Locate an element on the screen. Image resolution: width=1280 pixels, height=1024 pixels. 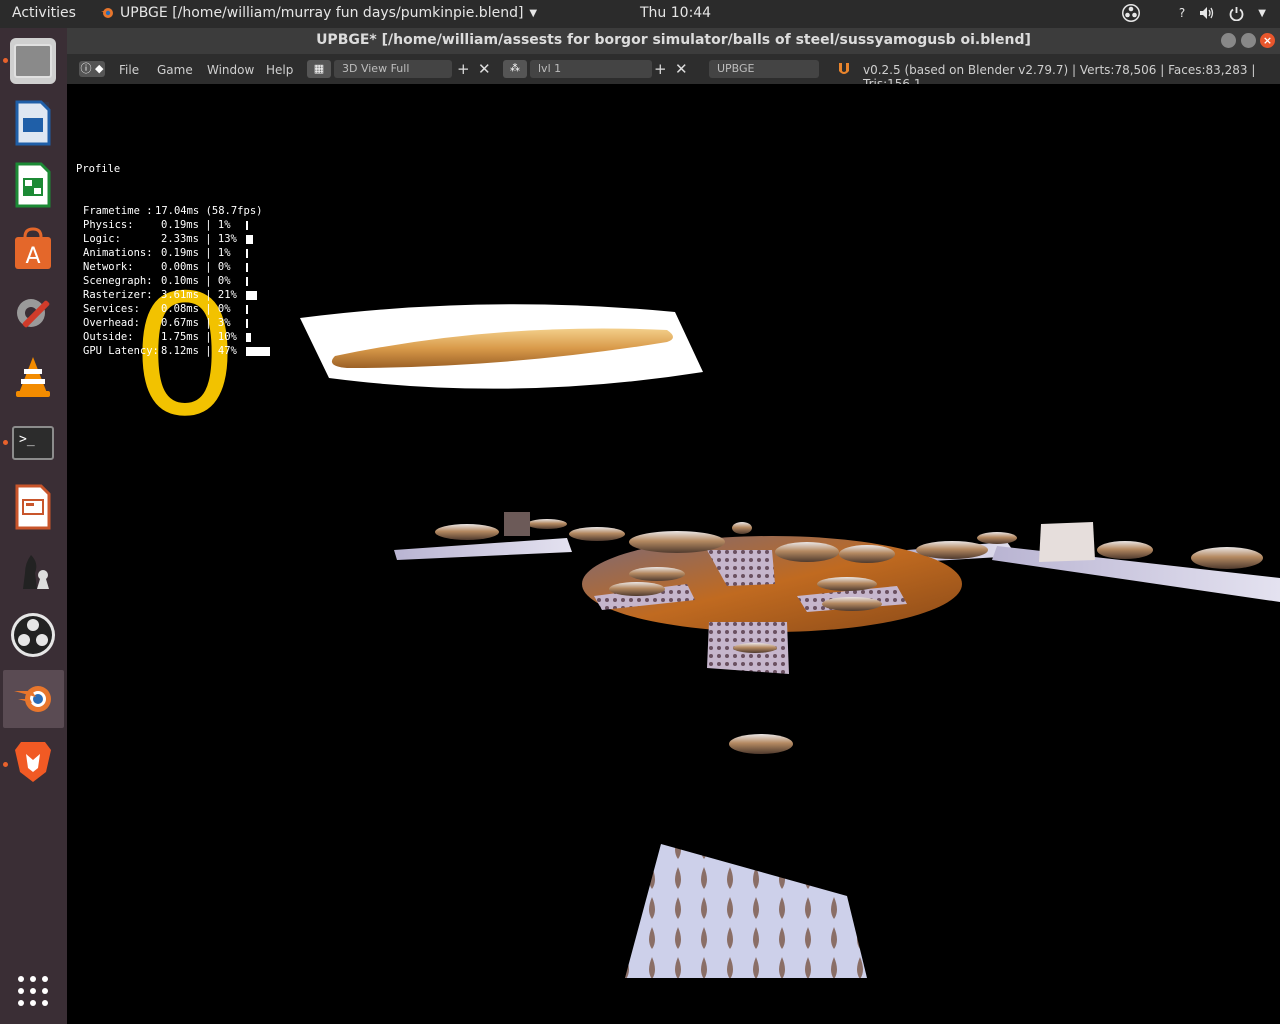
profile-row: Scenegraph: 0.10ms | 0% is located at coordinates (173, 281).